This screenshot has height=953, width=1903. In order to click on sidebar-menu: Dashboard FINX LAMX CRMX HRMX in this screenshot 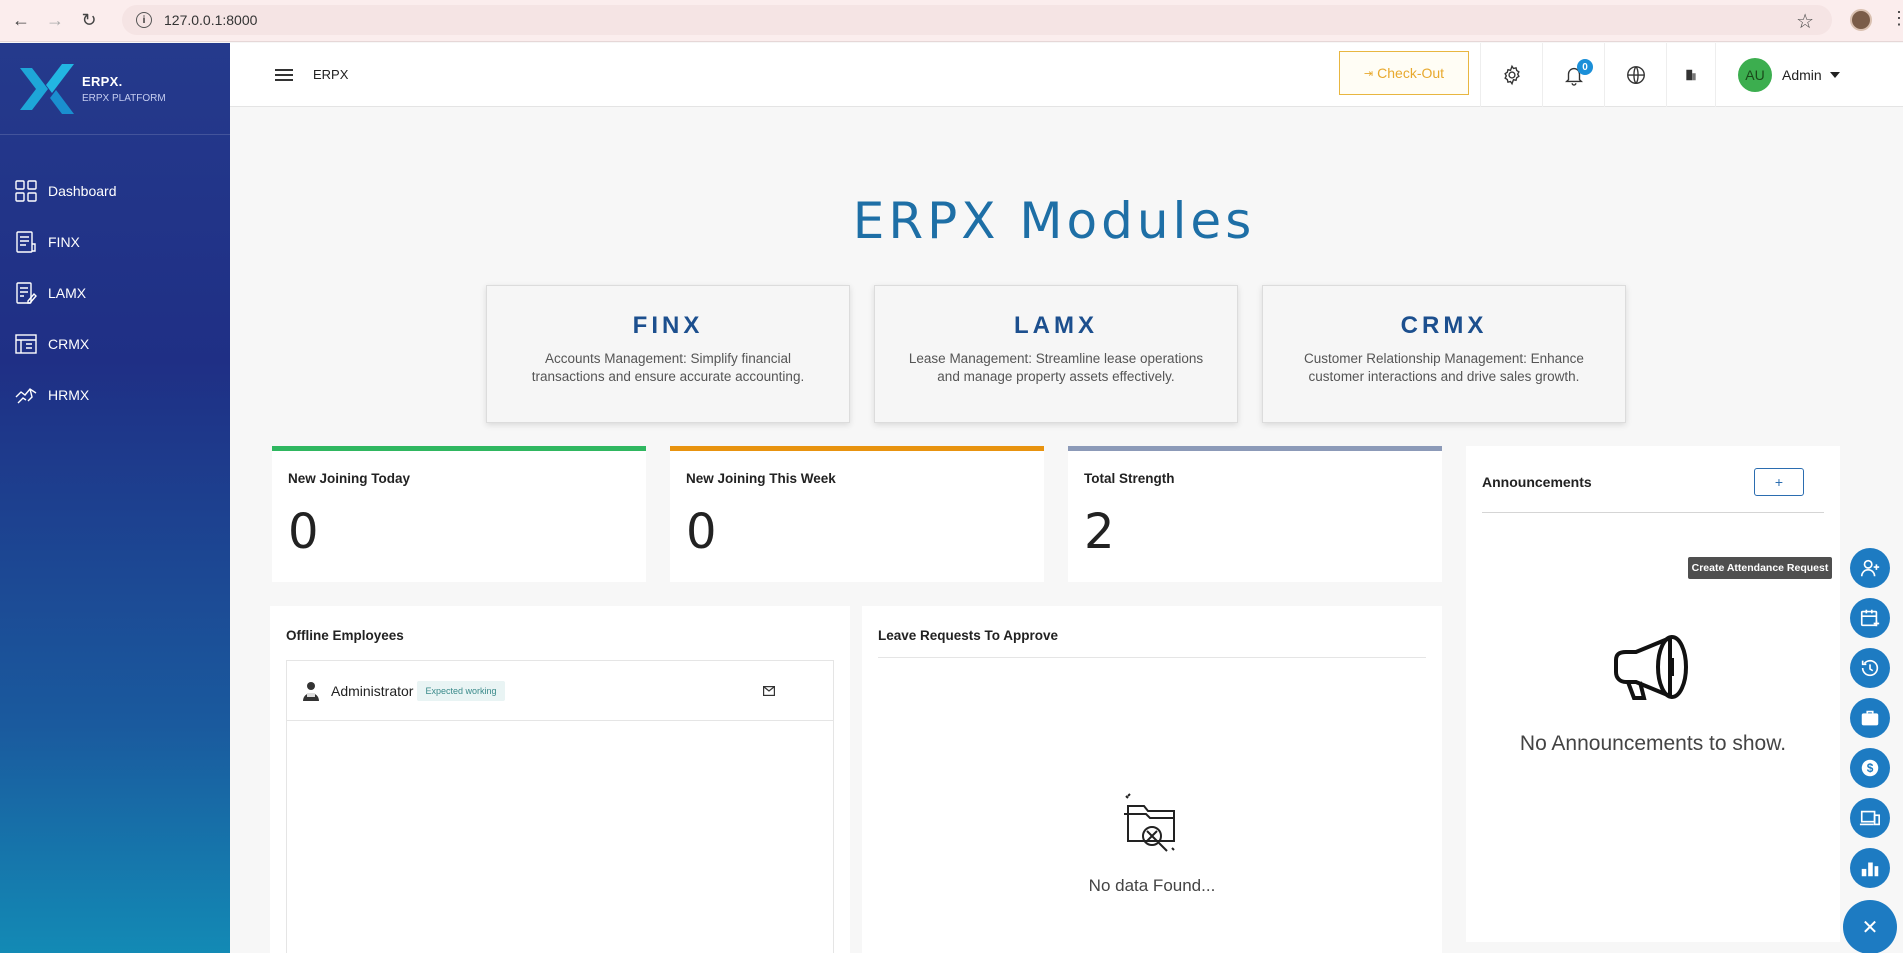, I will do `click(115, 292)`.